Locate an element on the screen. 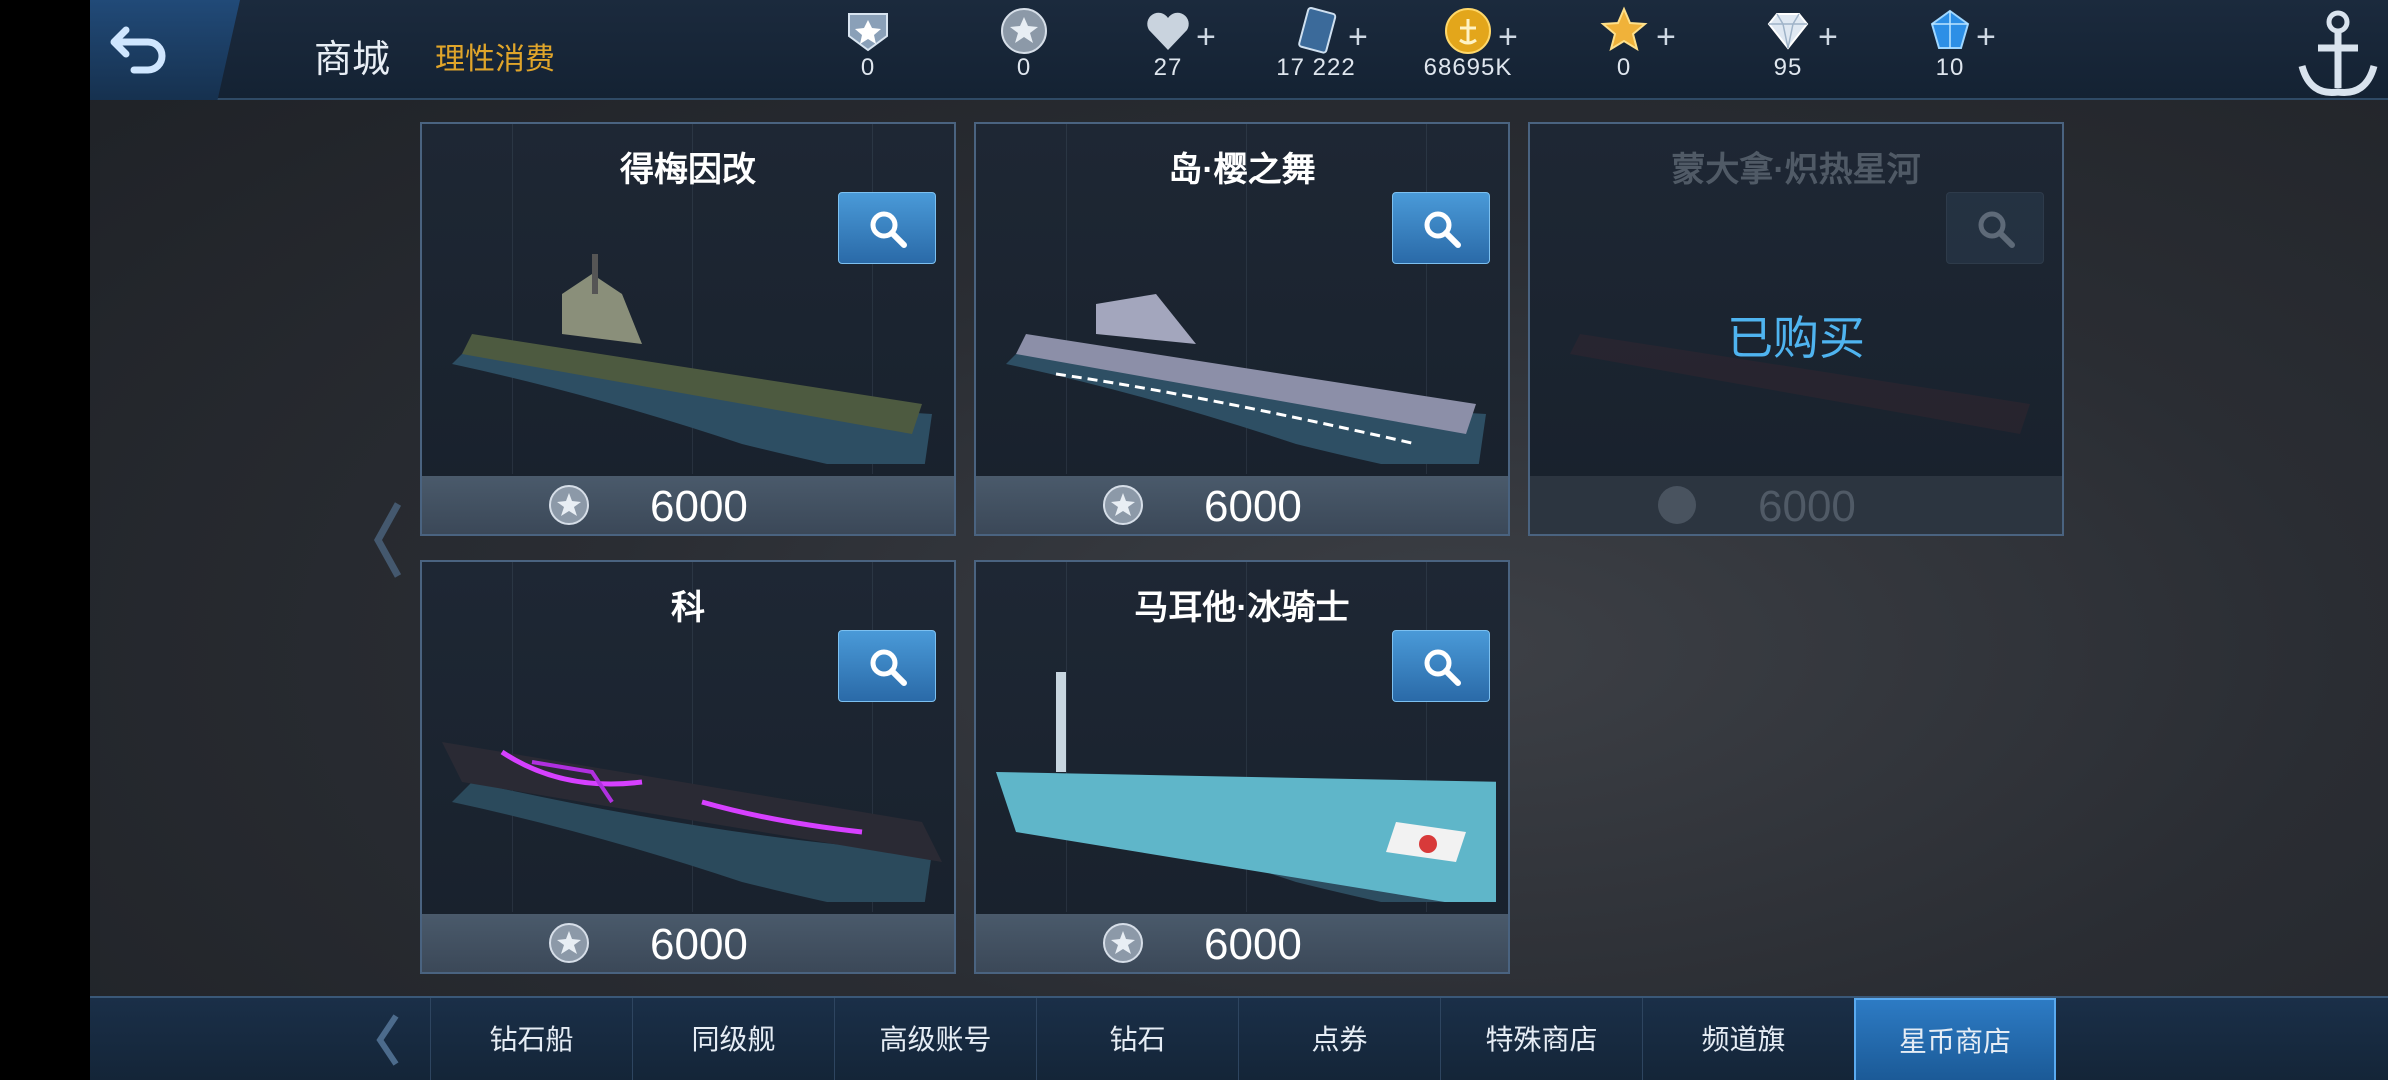 This screenshot has width=2388, height=1080. card-icon is located at coordinates (1317, 30).